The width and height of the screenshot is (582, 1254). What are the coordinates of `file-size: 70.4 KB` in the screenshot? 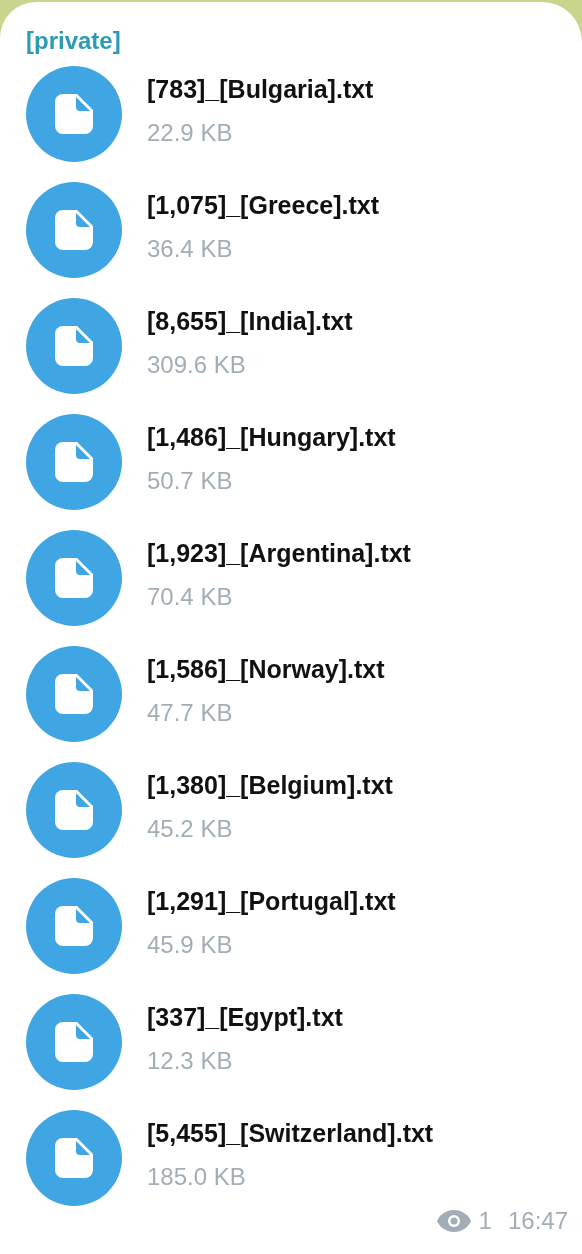 It's located at (190, 597).